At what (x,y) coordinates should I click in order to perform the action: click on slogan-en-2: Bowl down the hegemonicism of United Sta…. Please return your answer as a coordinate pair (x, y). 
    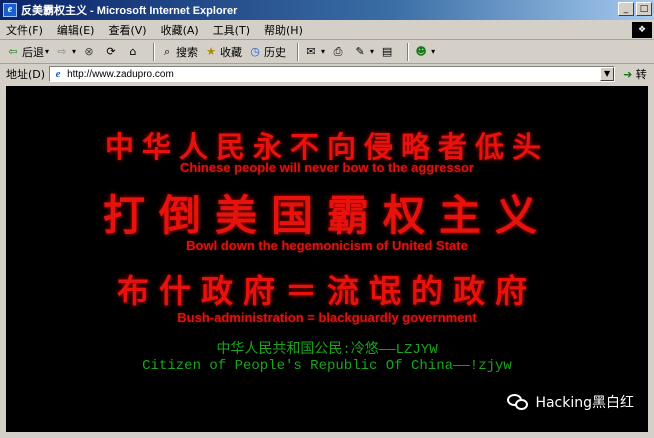
    Looking at the image, I should click on (327, 245).